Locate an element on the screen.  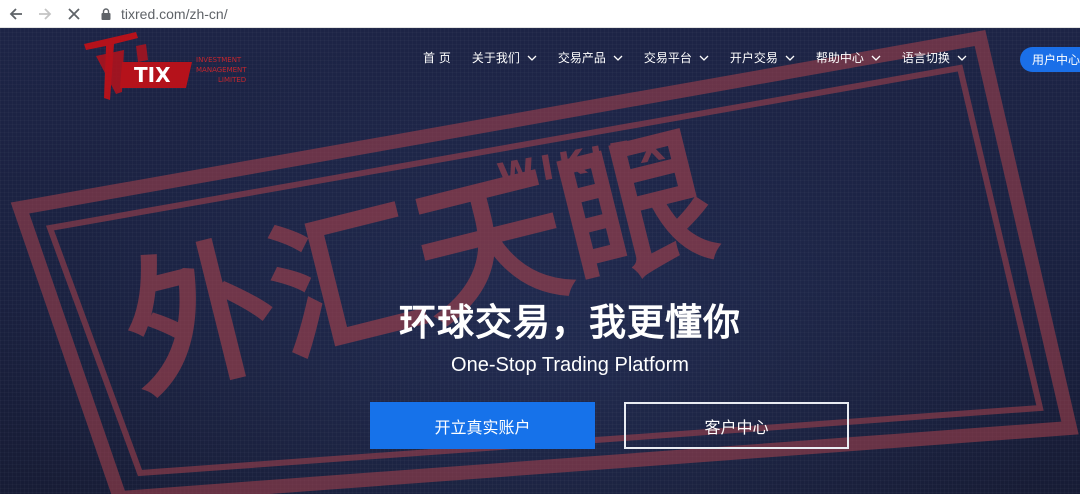
user-center-button: 用户中心 is located at coordinates (1050, 59).